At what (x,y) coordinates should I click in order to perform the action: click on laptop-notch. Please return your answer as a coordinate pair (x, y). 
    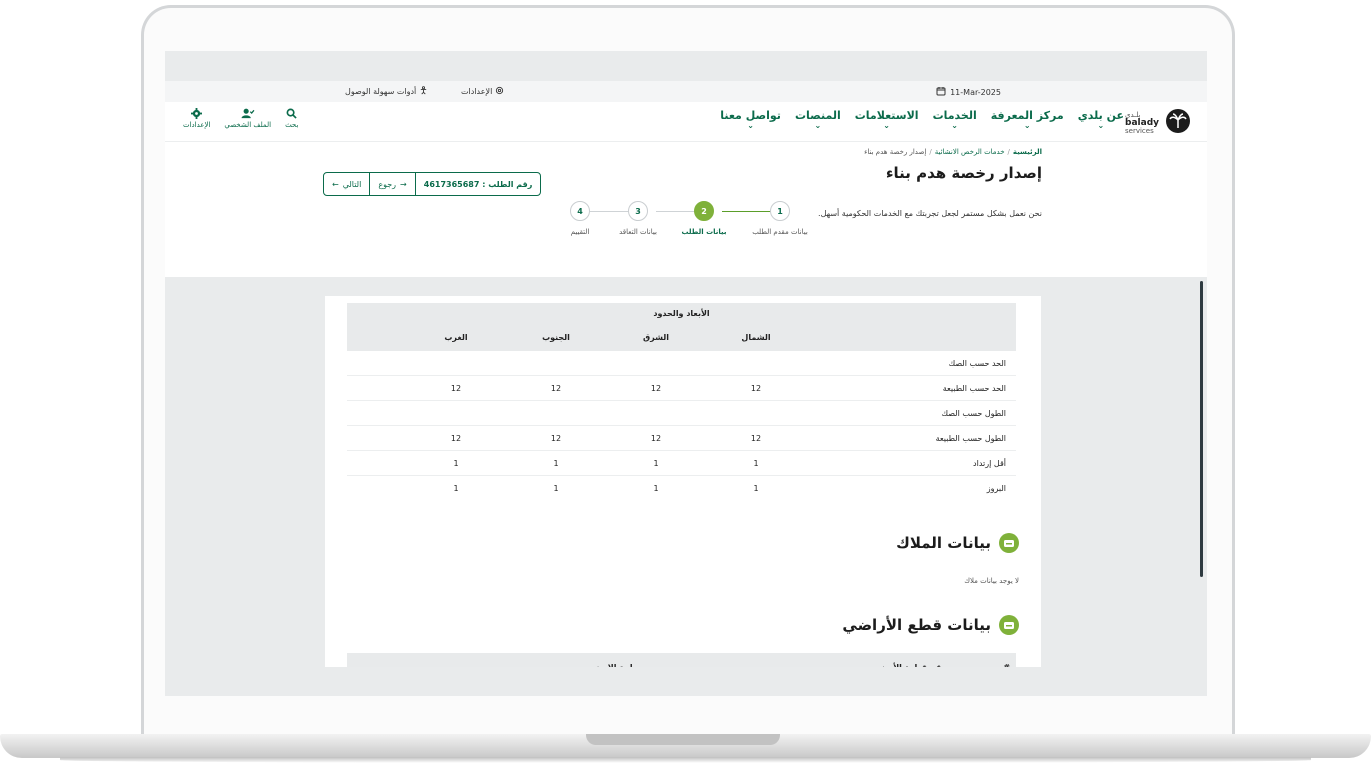
    Looking at the image, I should click on (683, 739).